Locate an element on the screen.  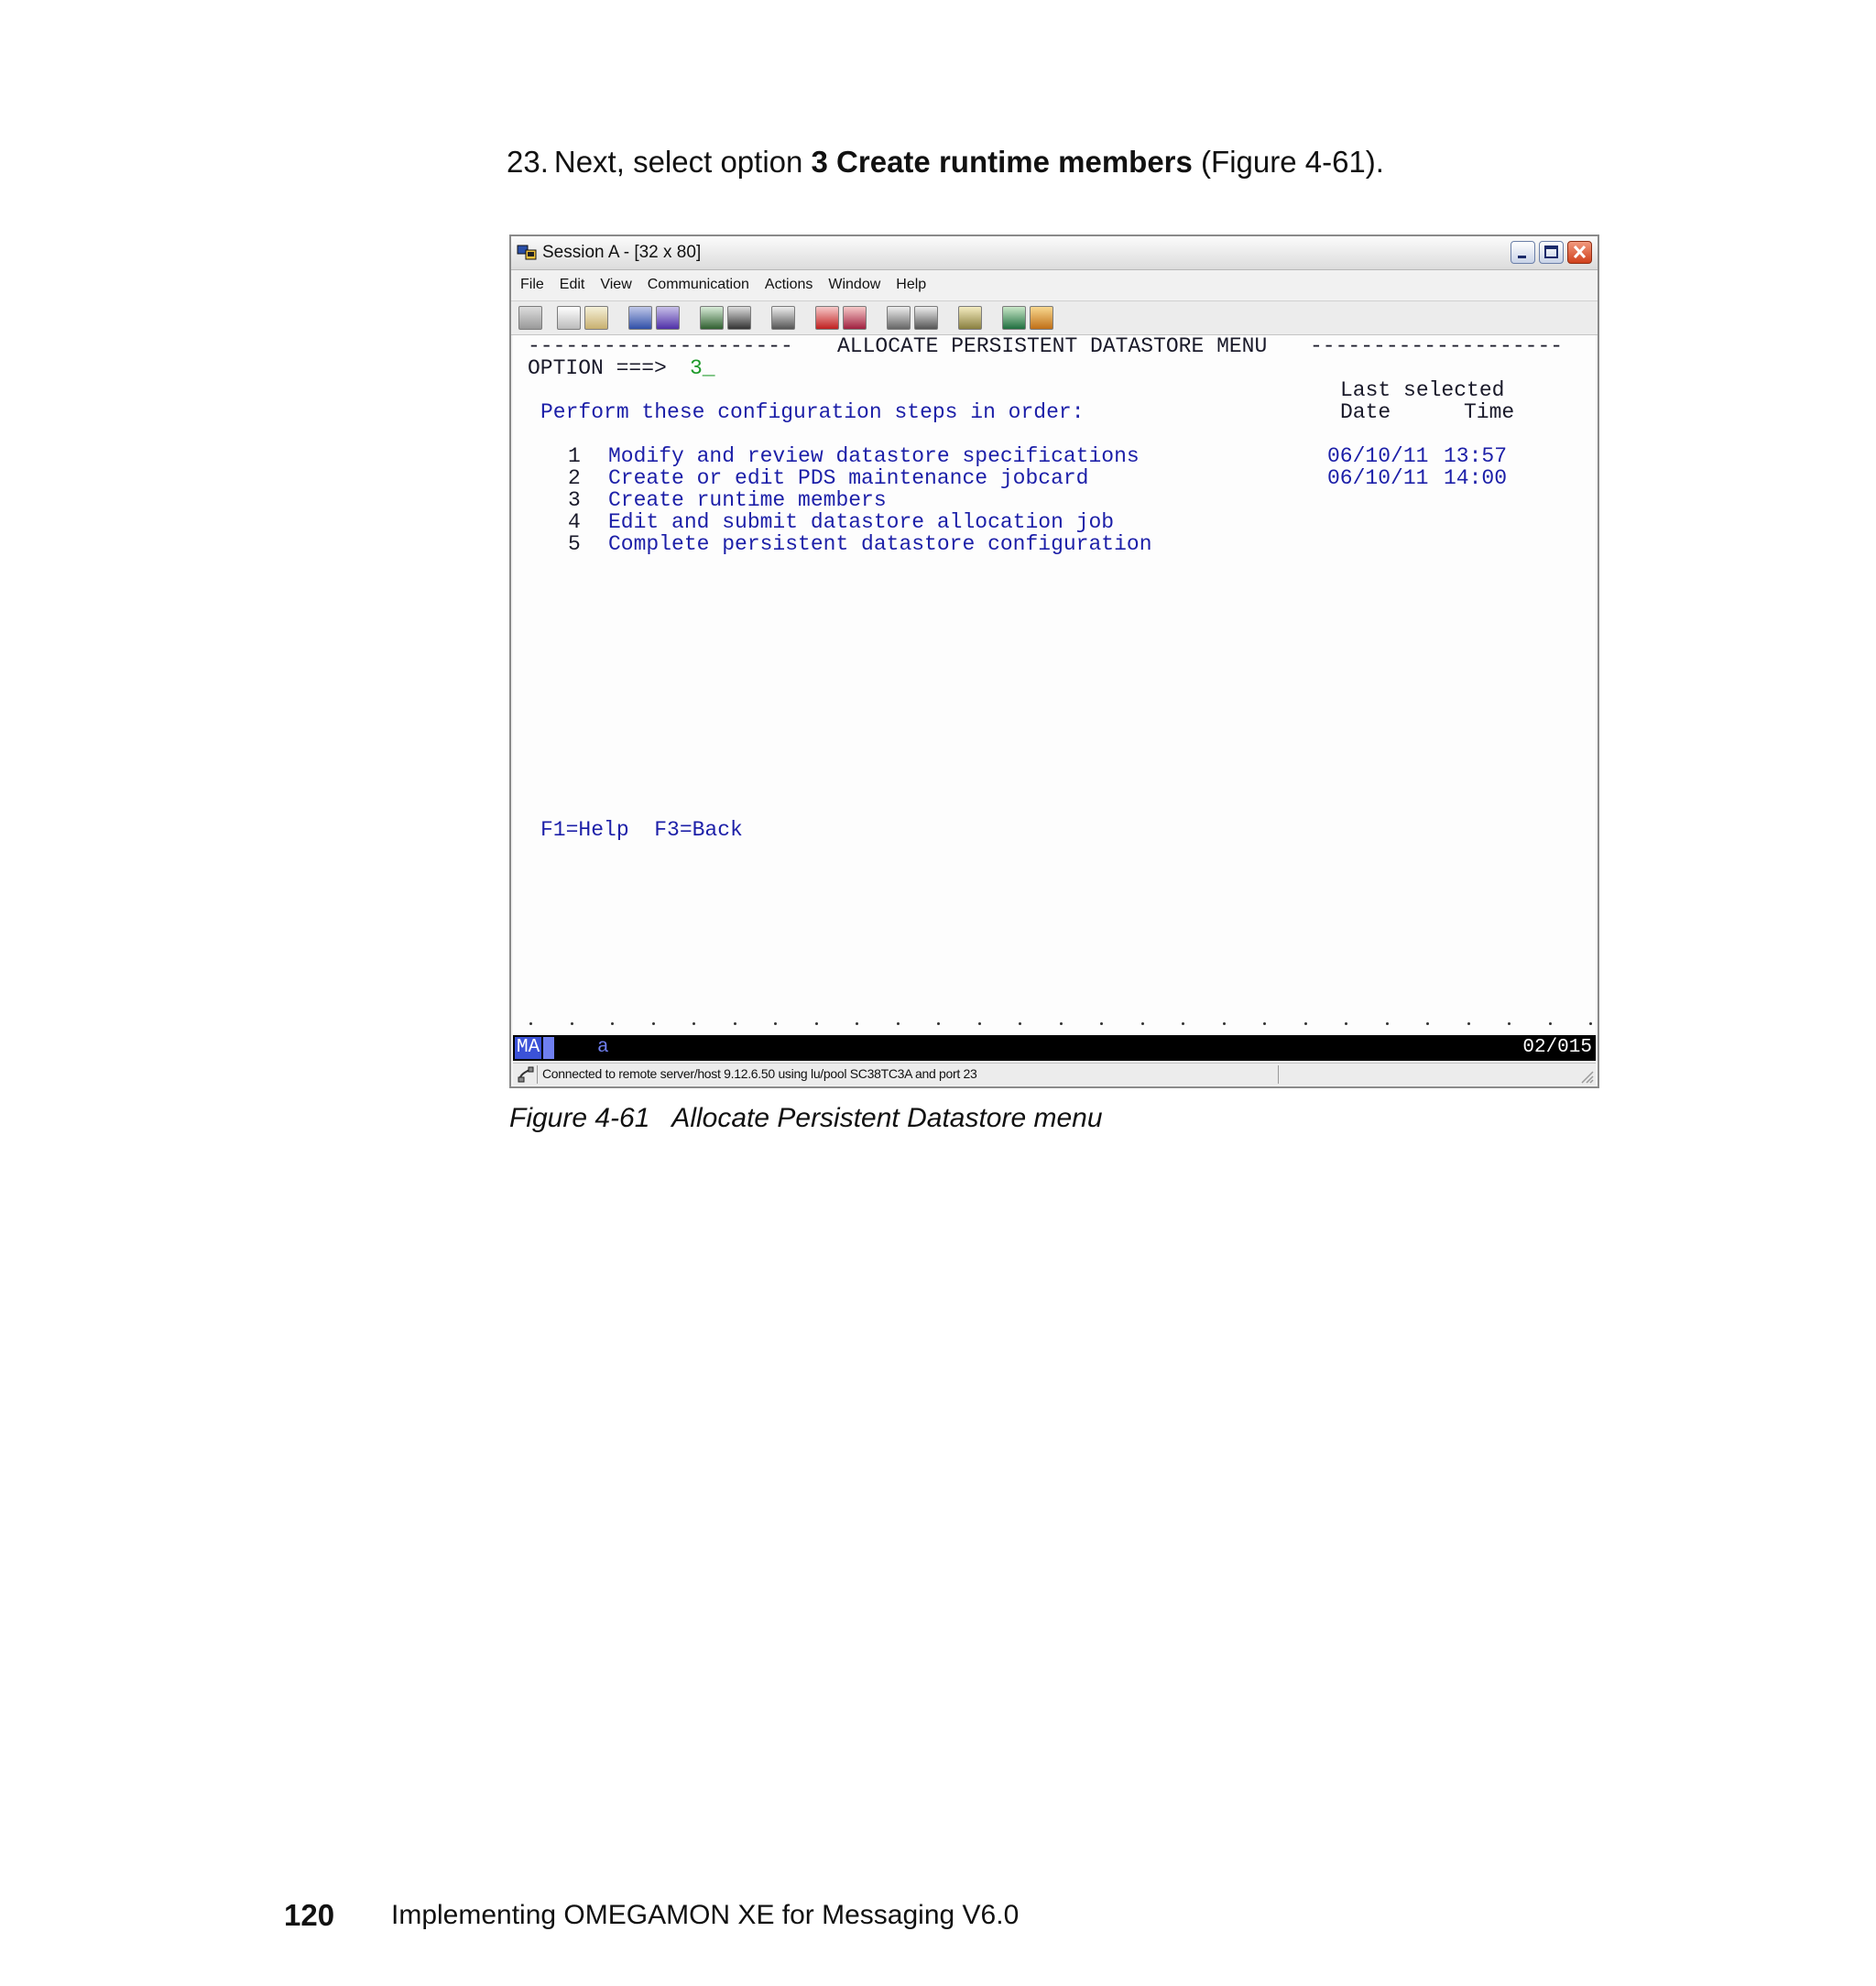
resize-grip-icon is located at coordinates (1586, 1076).